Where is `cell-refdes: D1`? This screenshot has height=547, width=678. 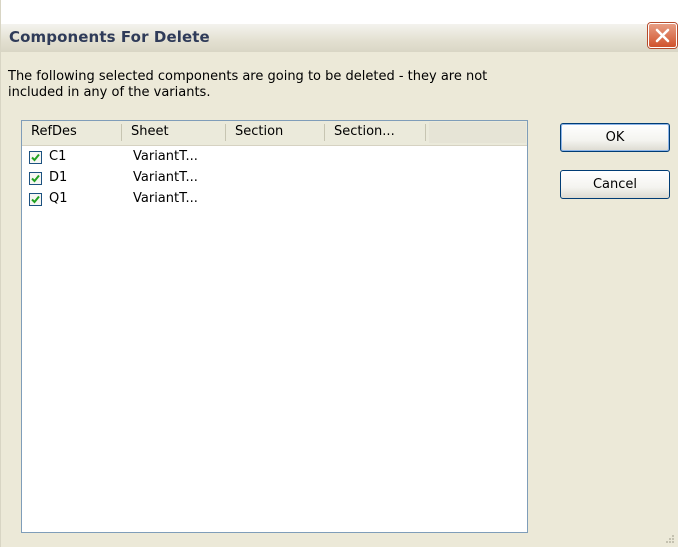 cell-refdes: D1 is located at coordinates (58, 177).